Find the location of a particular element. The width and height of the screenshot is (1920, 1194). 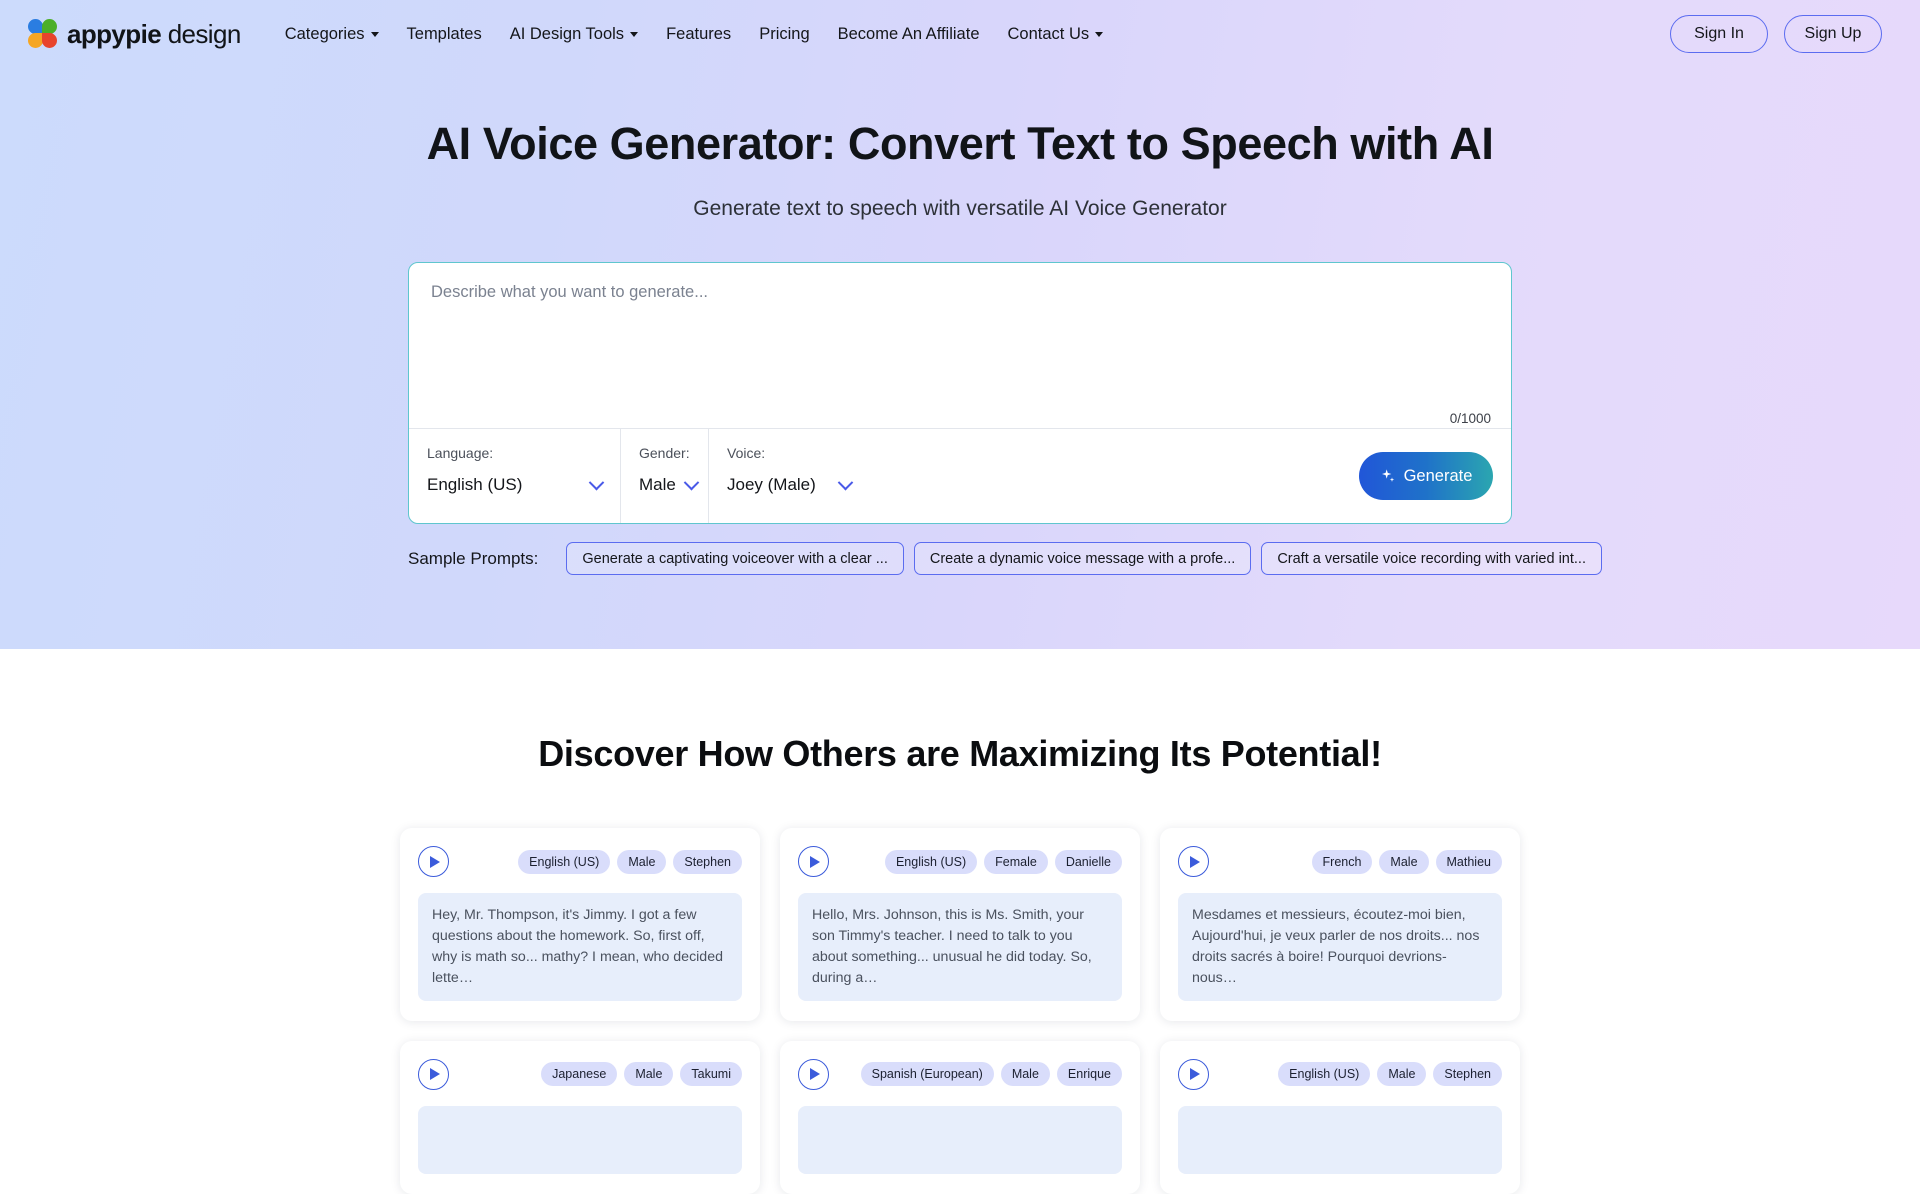

auth-buttons: Sign In Sign Up is located at coordinates (1781, 34).